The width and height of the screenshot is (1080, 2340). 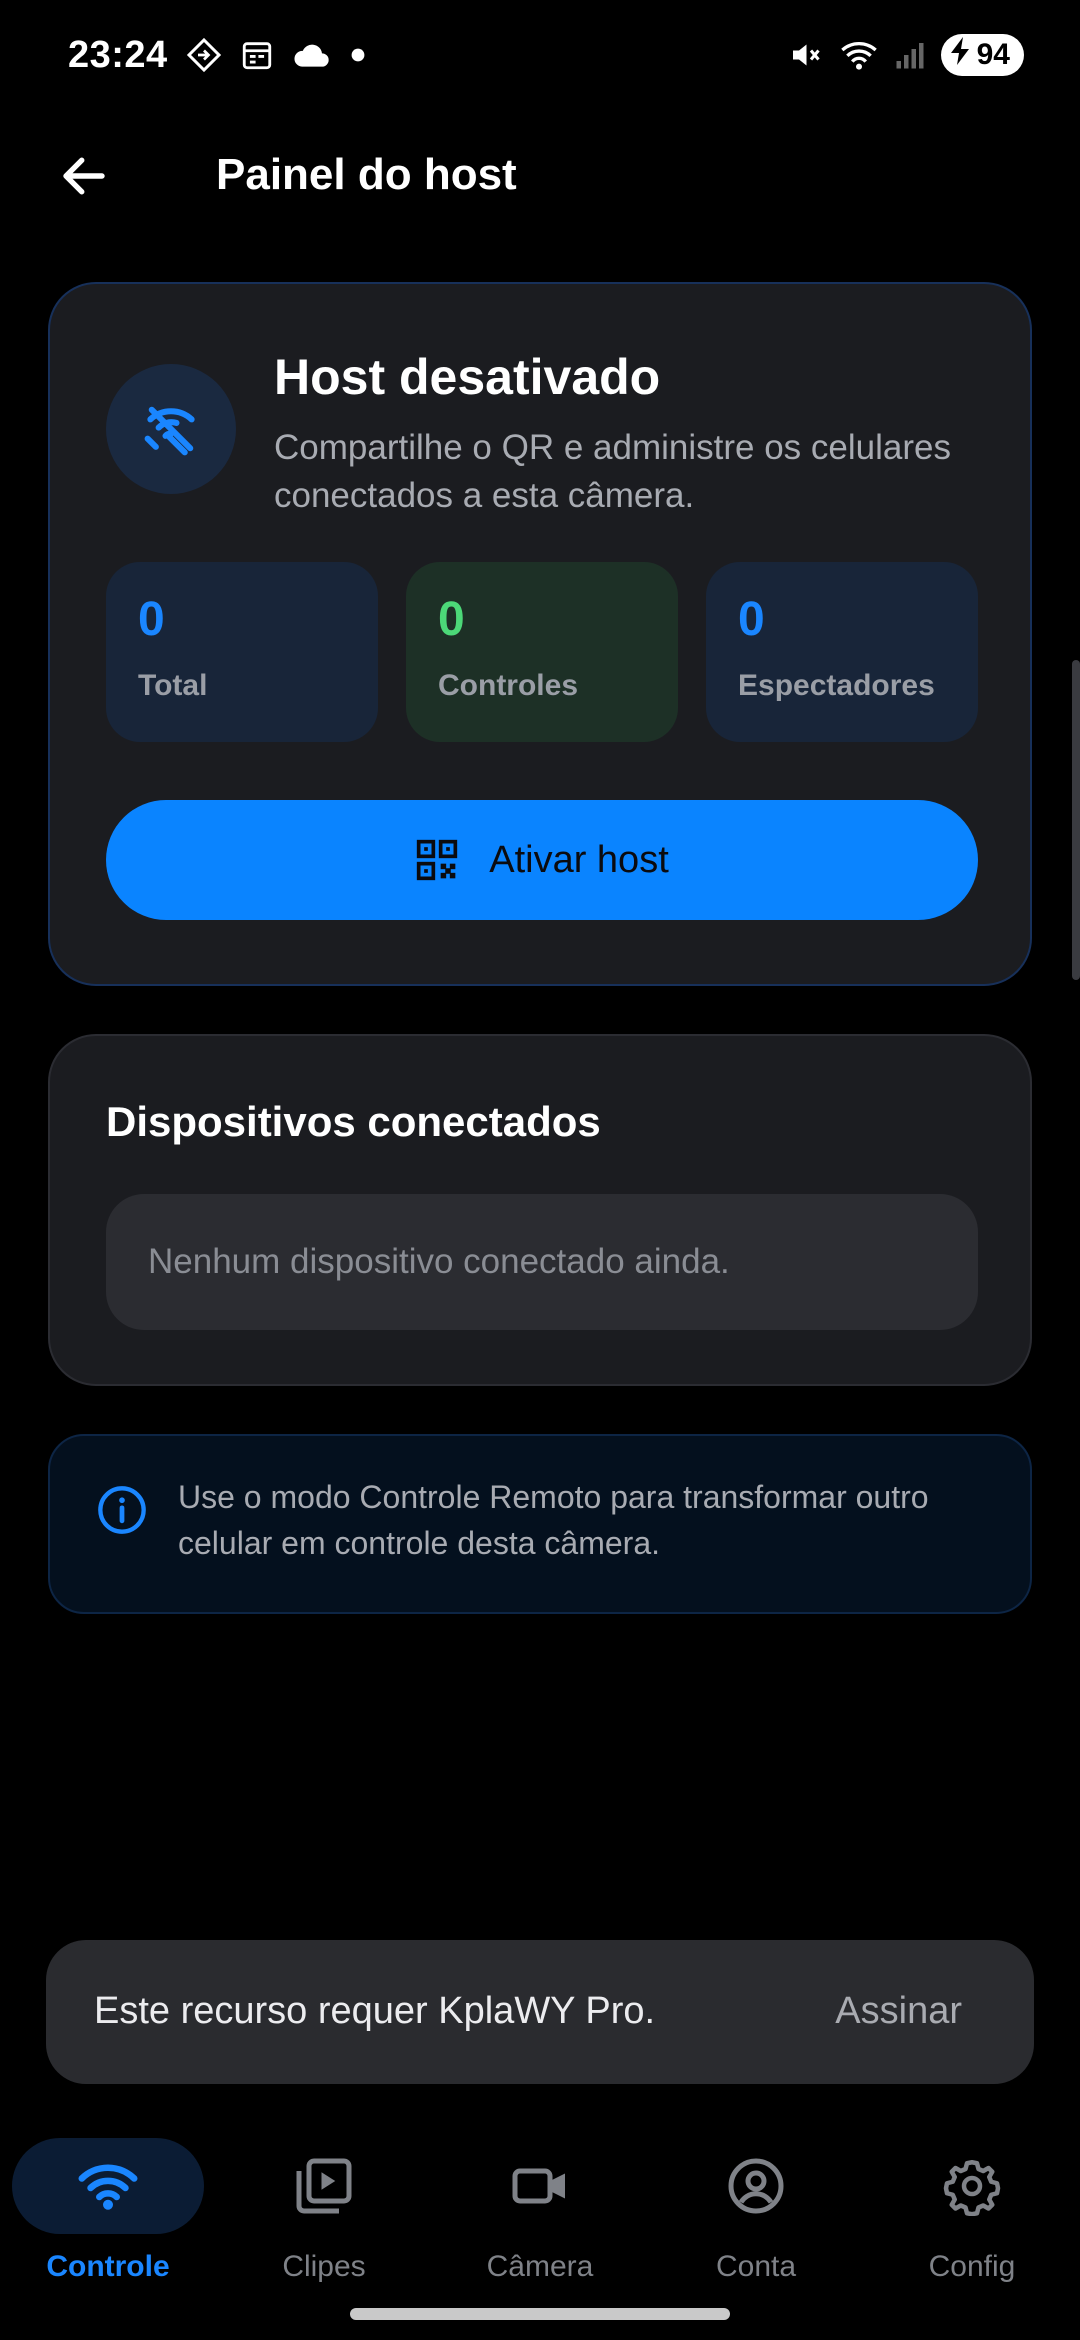 What do you see at coordinates (542, 652) in the screenshot?
I see `stat-controls: 0 Controles` at bounding box center [542, 652].